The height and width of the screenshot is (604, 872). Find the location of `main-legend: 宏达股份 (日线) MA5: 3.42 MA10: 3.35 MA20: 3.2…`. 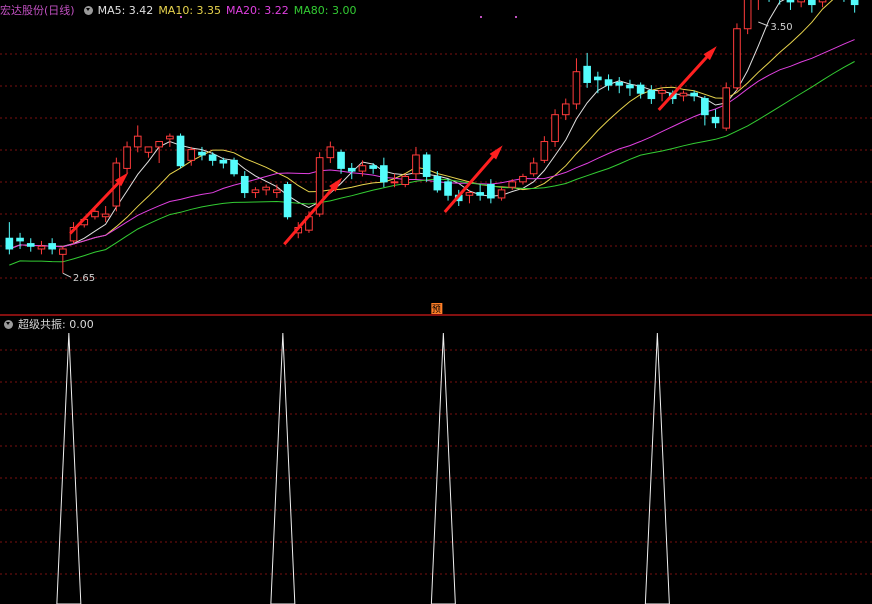

main-legend: 宏达股份 (日线) MA5: 3.42 MA10: 3.35 MA20: 3.2… is located at coordinates (180, 10).